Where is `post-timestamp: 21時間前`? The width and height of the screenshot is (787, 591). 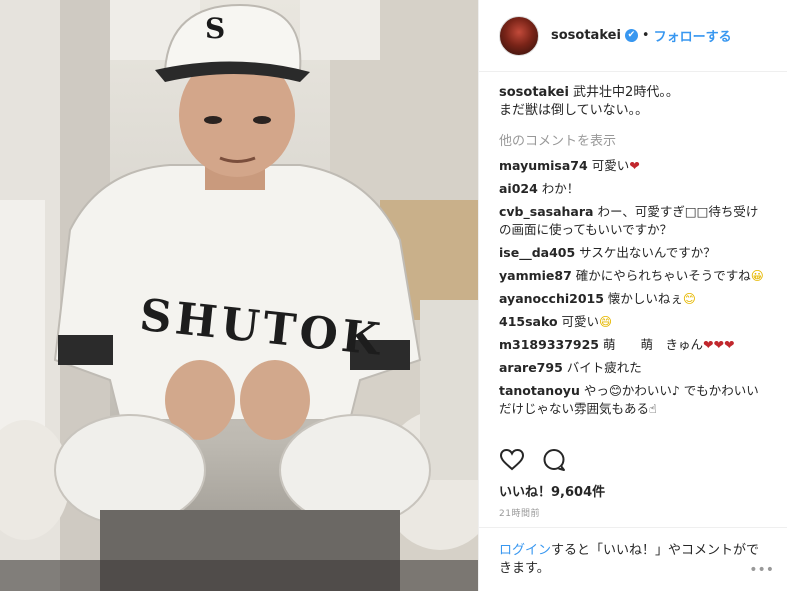
post-timestamp: 21時間前 is located at coordinates (519, 512).